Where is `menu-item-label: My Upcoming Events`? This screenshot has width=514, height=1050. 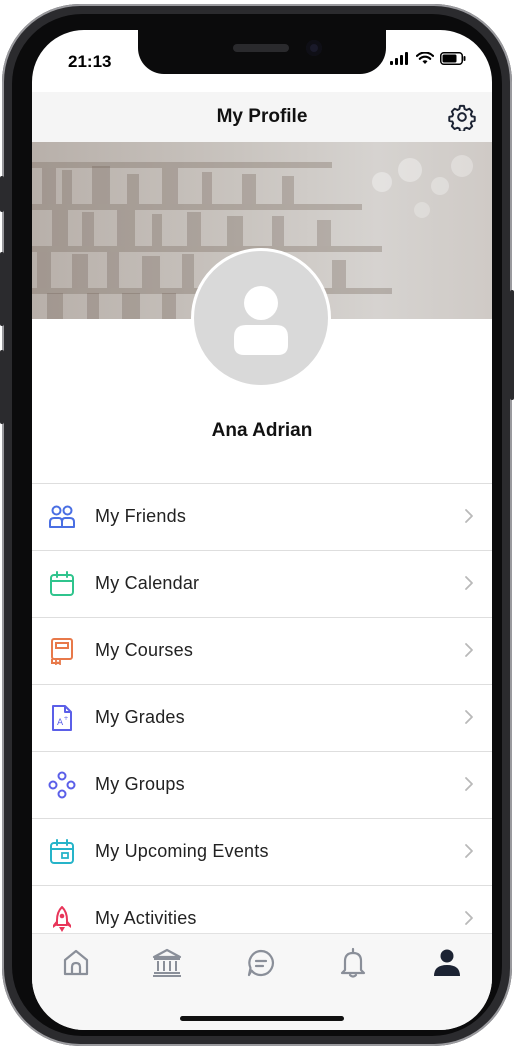
menu-item-label: My Upcoming Events is located at coordinates (182, 851).